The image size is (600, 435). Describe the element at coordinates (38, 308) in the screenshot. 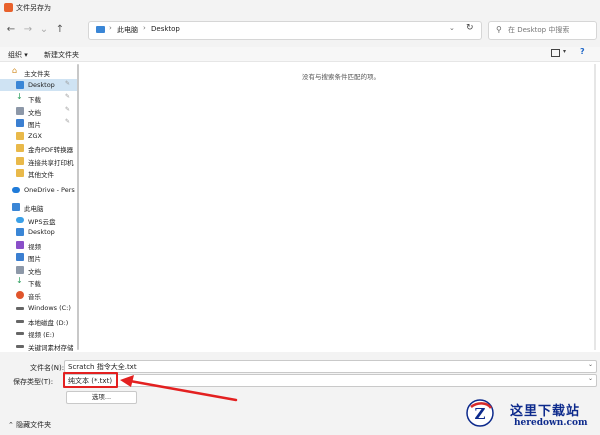

I see `sidebar-item-drive-c: Windows (C:)` at that location.